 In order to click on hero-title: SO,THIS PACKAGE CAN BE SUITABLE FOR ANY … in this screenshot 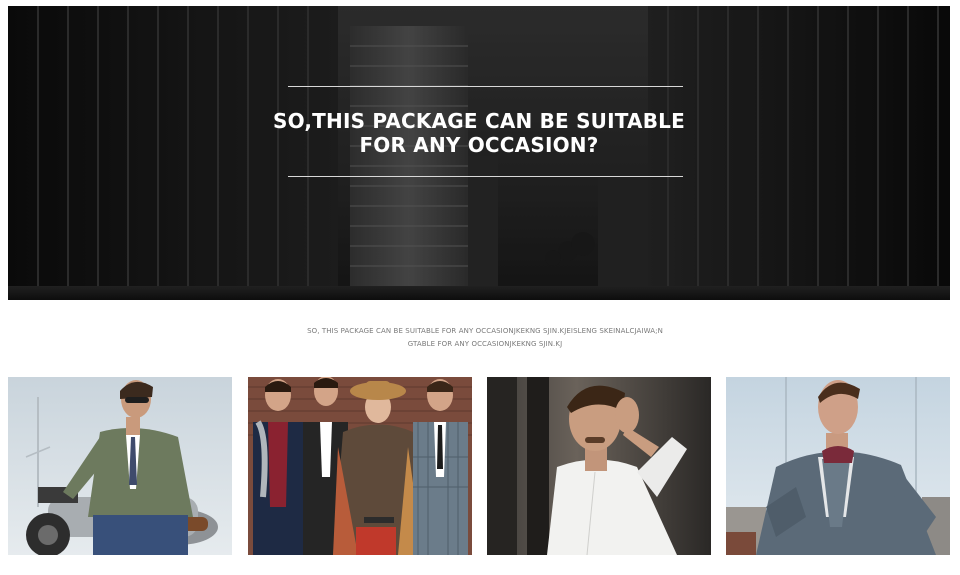, I will do `click(479, 133)`.